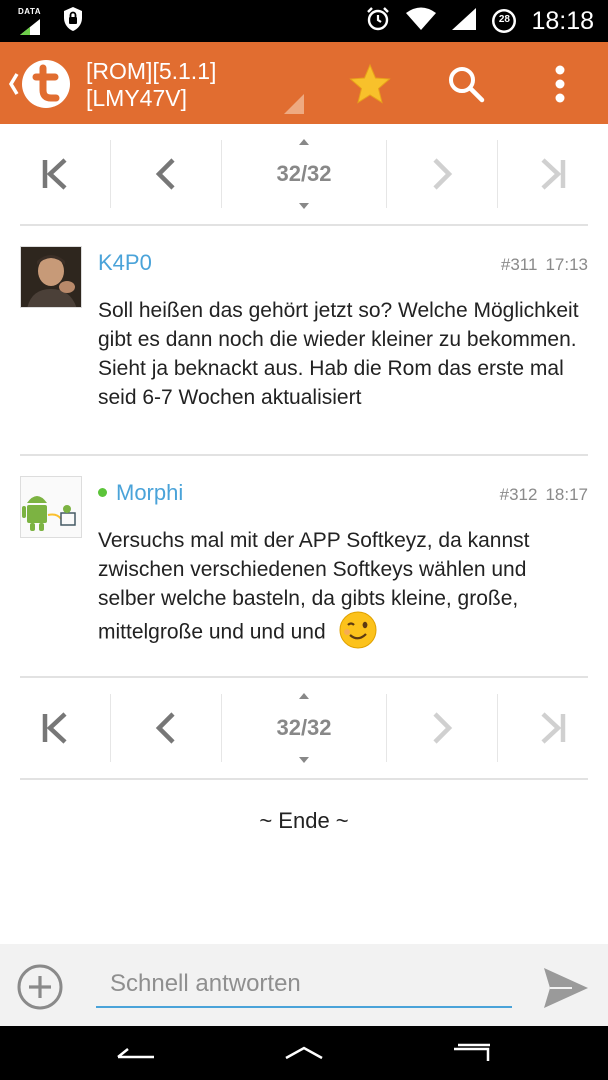 The height and width of the screenshot is (1080, 608). I want to click on android-avatar-icon, so click(51, 507).